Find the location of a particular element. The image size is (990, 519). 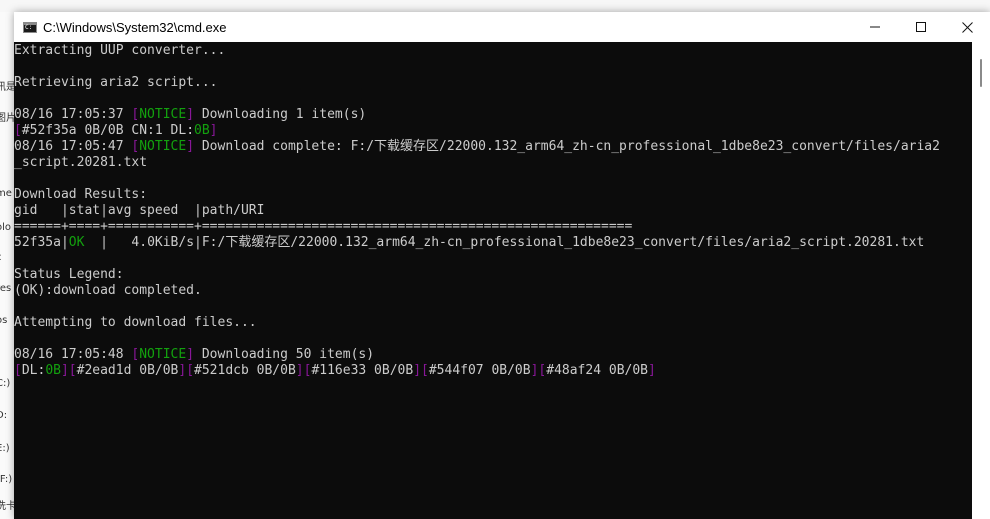

vertical-scrollbar is located at coordinates (981, 280).